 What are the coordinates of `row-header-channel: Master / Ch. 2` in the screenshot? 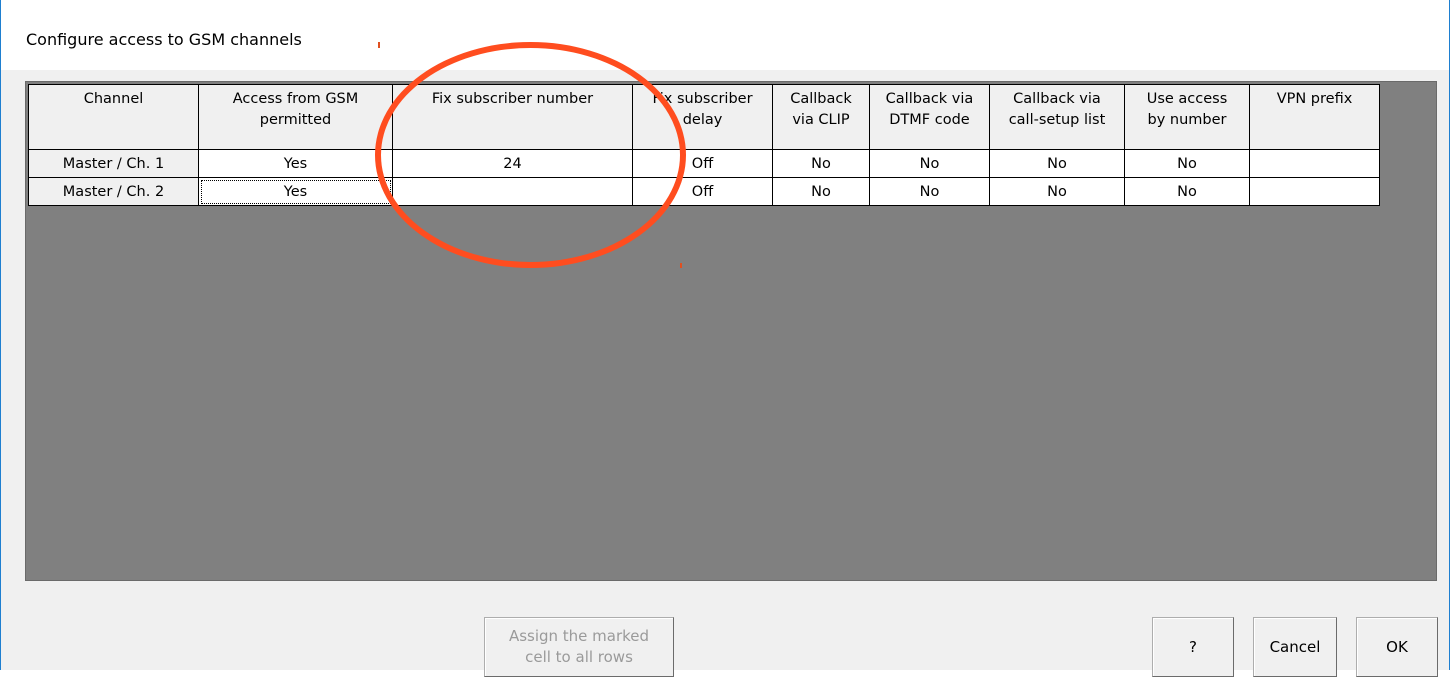 It's located at (113, 191).